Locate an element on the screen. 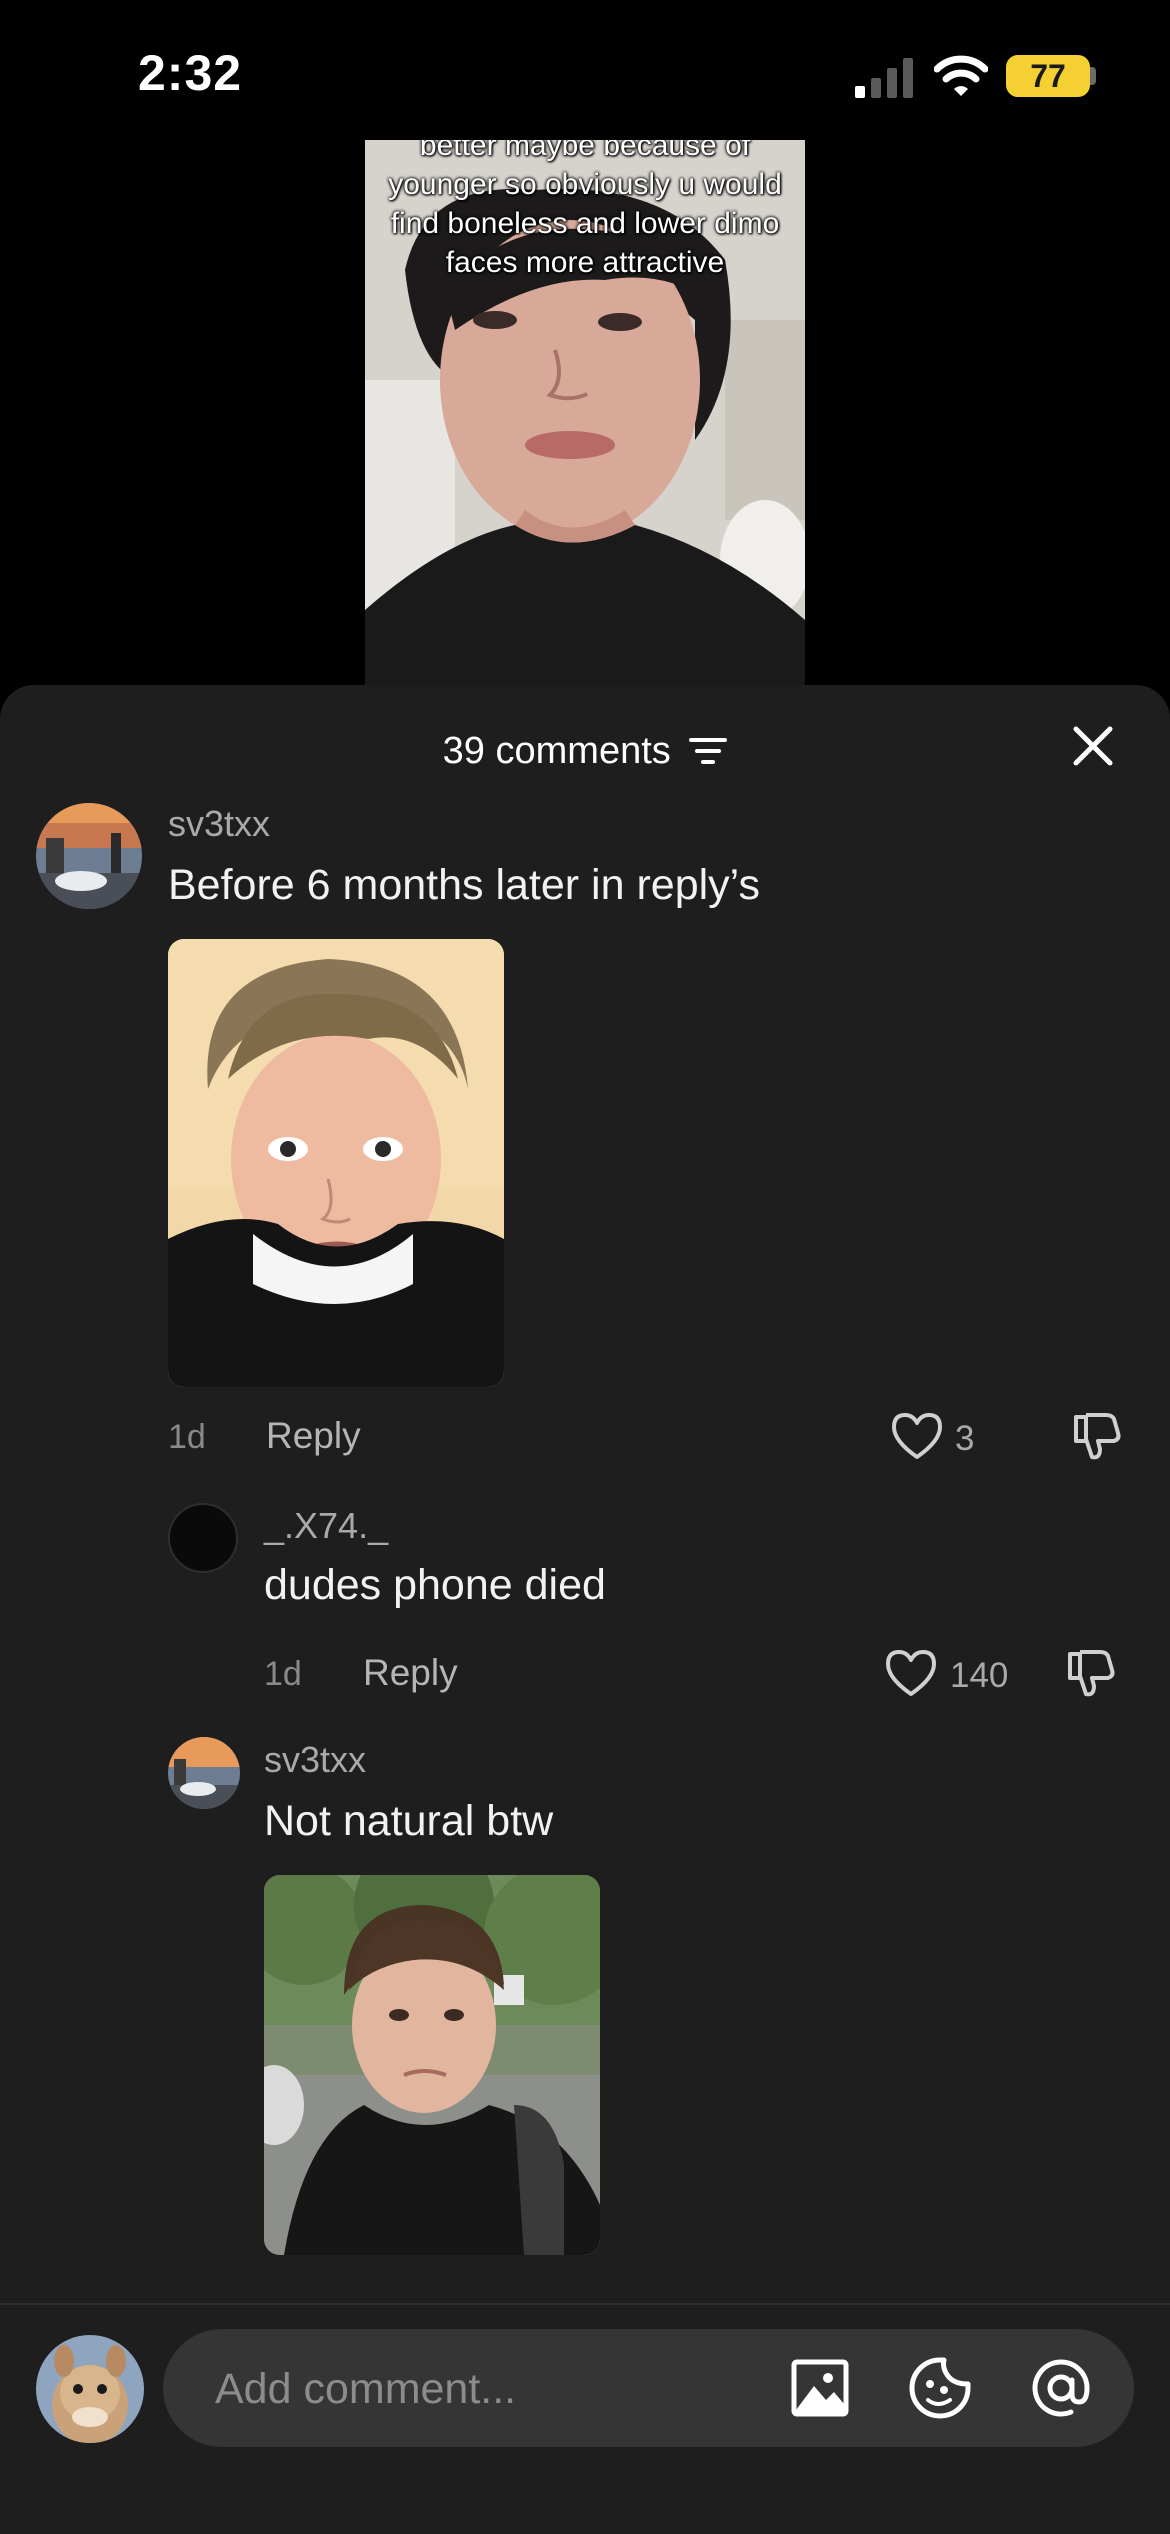  comment-input-container is located at coordinates (648, 2389).